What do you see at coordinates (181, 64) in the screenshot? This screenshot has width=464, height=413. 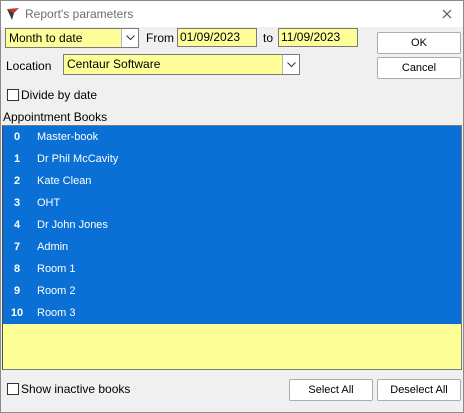 I see `location-dropdown: Centaur Software` at bounding box center [181, 64].